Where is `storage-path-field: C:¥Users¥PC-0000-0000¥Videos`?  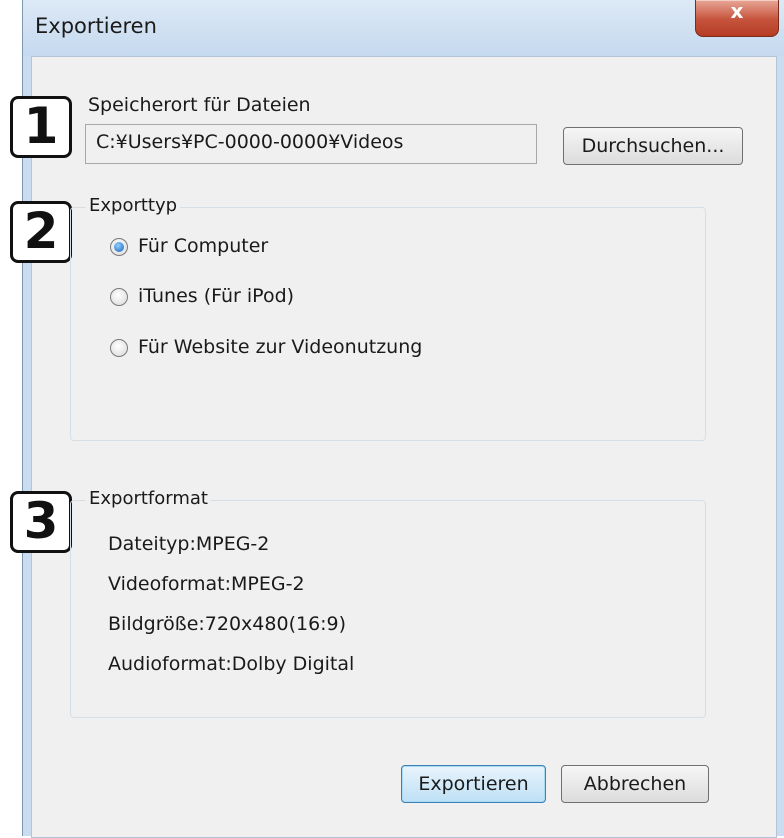
storage-path-field: C:¥Users¥PC-0000-0000¥Videos is located at coordinates (311, 144).